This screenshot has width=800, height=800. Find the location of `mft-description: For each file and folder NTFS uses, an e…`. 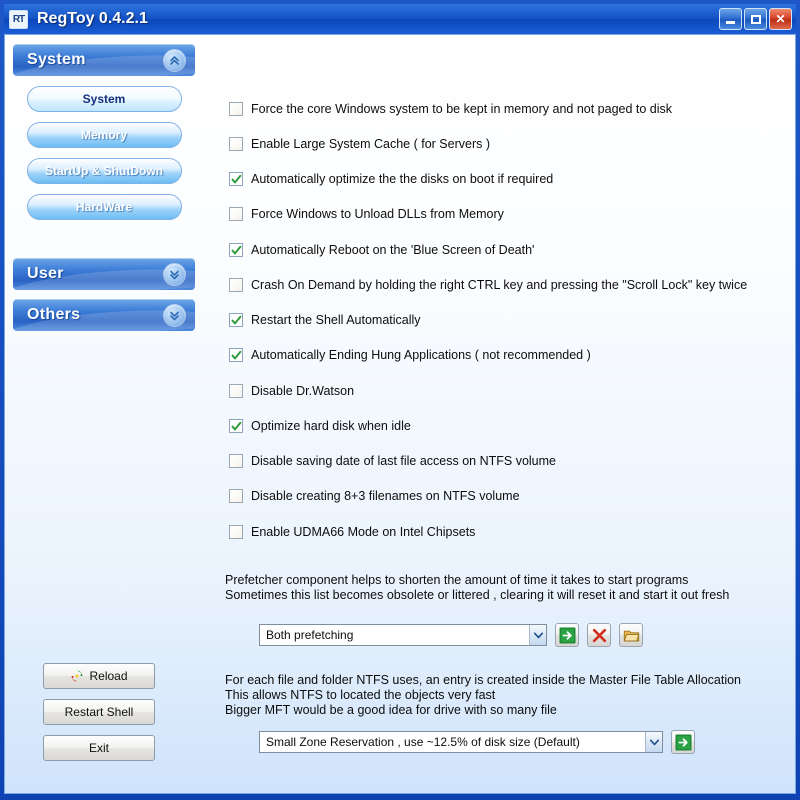

mft-description: For each file and folder NTFS uses, an e… is located at coordinates (483, 695).